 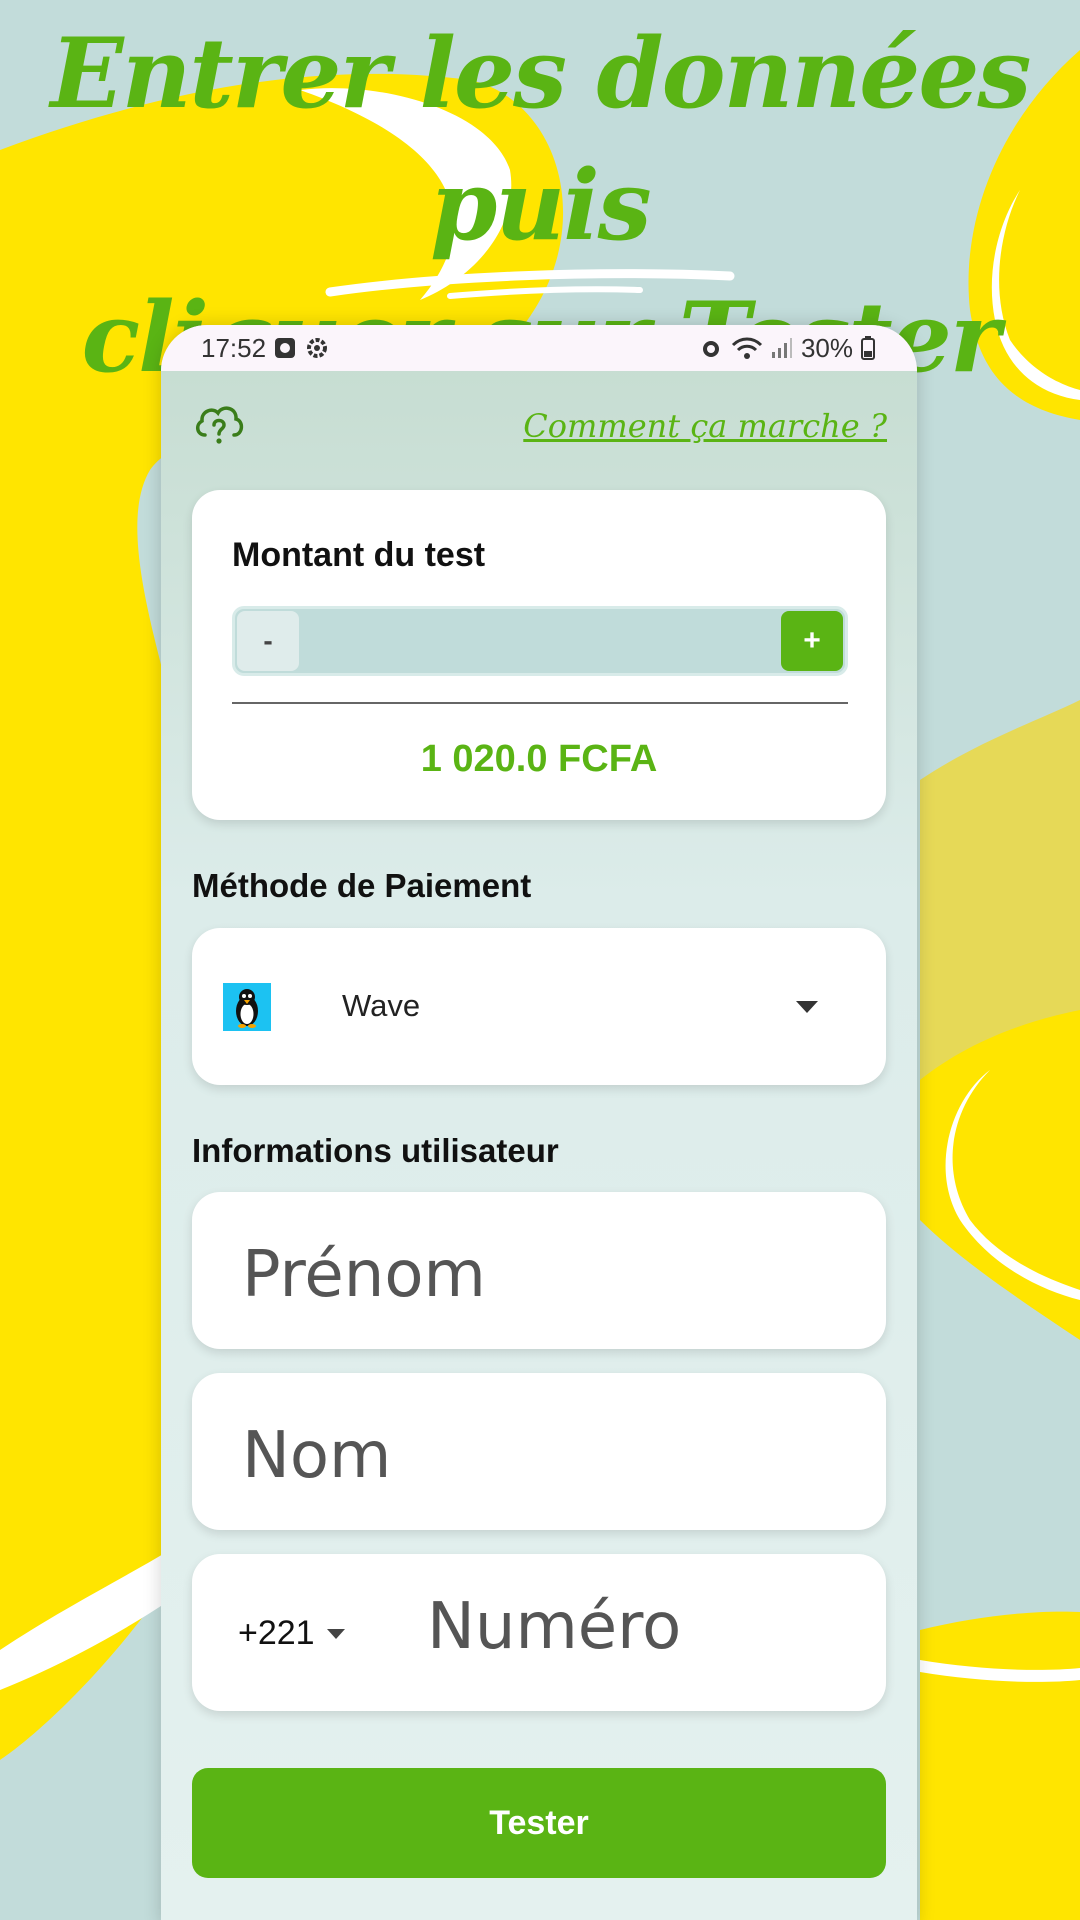 What do you see at coordinates (285, 348) in the screenshot?
I see `media-icon` at bounding box center [285, 348].